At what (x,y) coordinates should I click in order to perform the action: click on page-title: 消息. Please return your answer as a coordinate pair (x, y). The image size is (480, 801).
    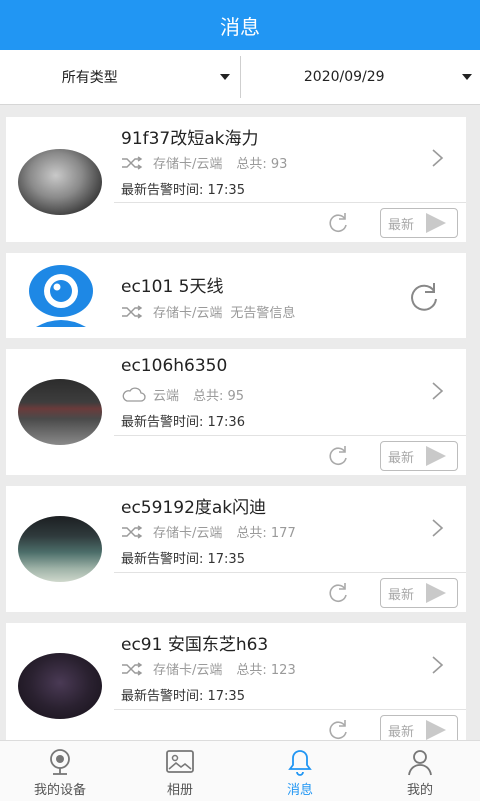
    Looking at the image, I should click on (240, 25).